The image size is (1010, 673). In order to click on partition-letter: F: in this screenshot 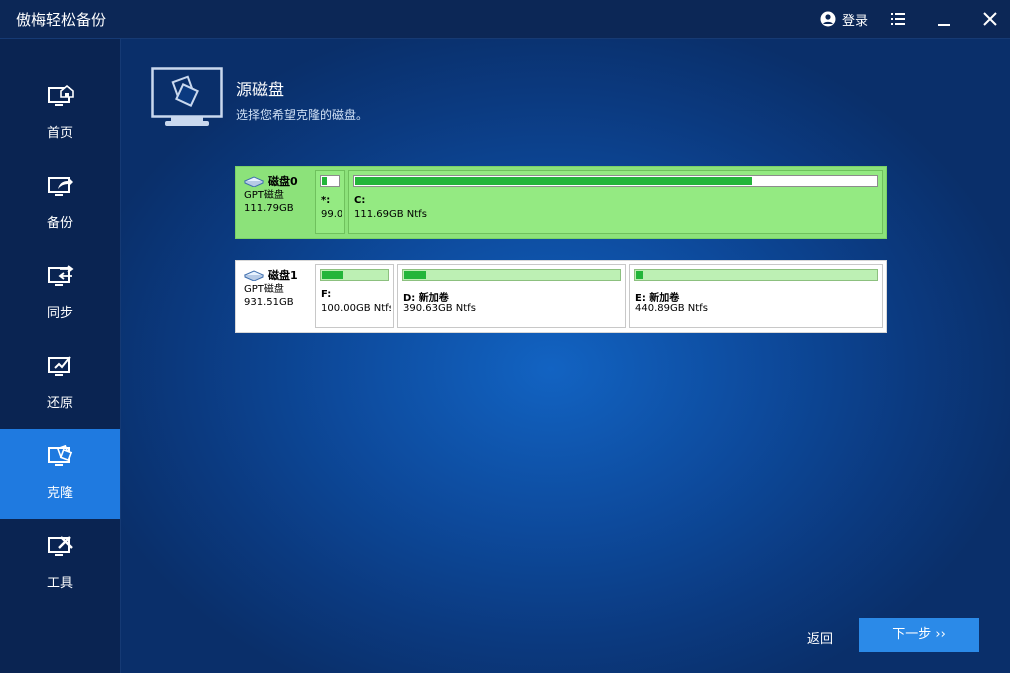, I will do `click(326, 294)`.